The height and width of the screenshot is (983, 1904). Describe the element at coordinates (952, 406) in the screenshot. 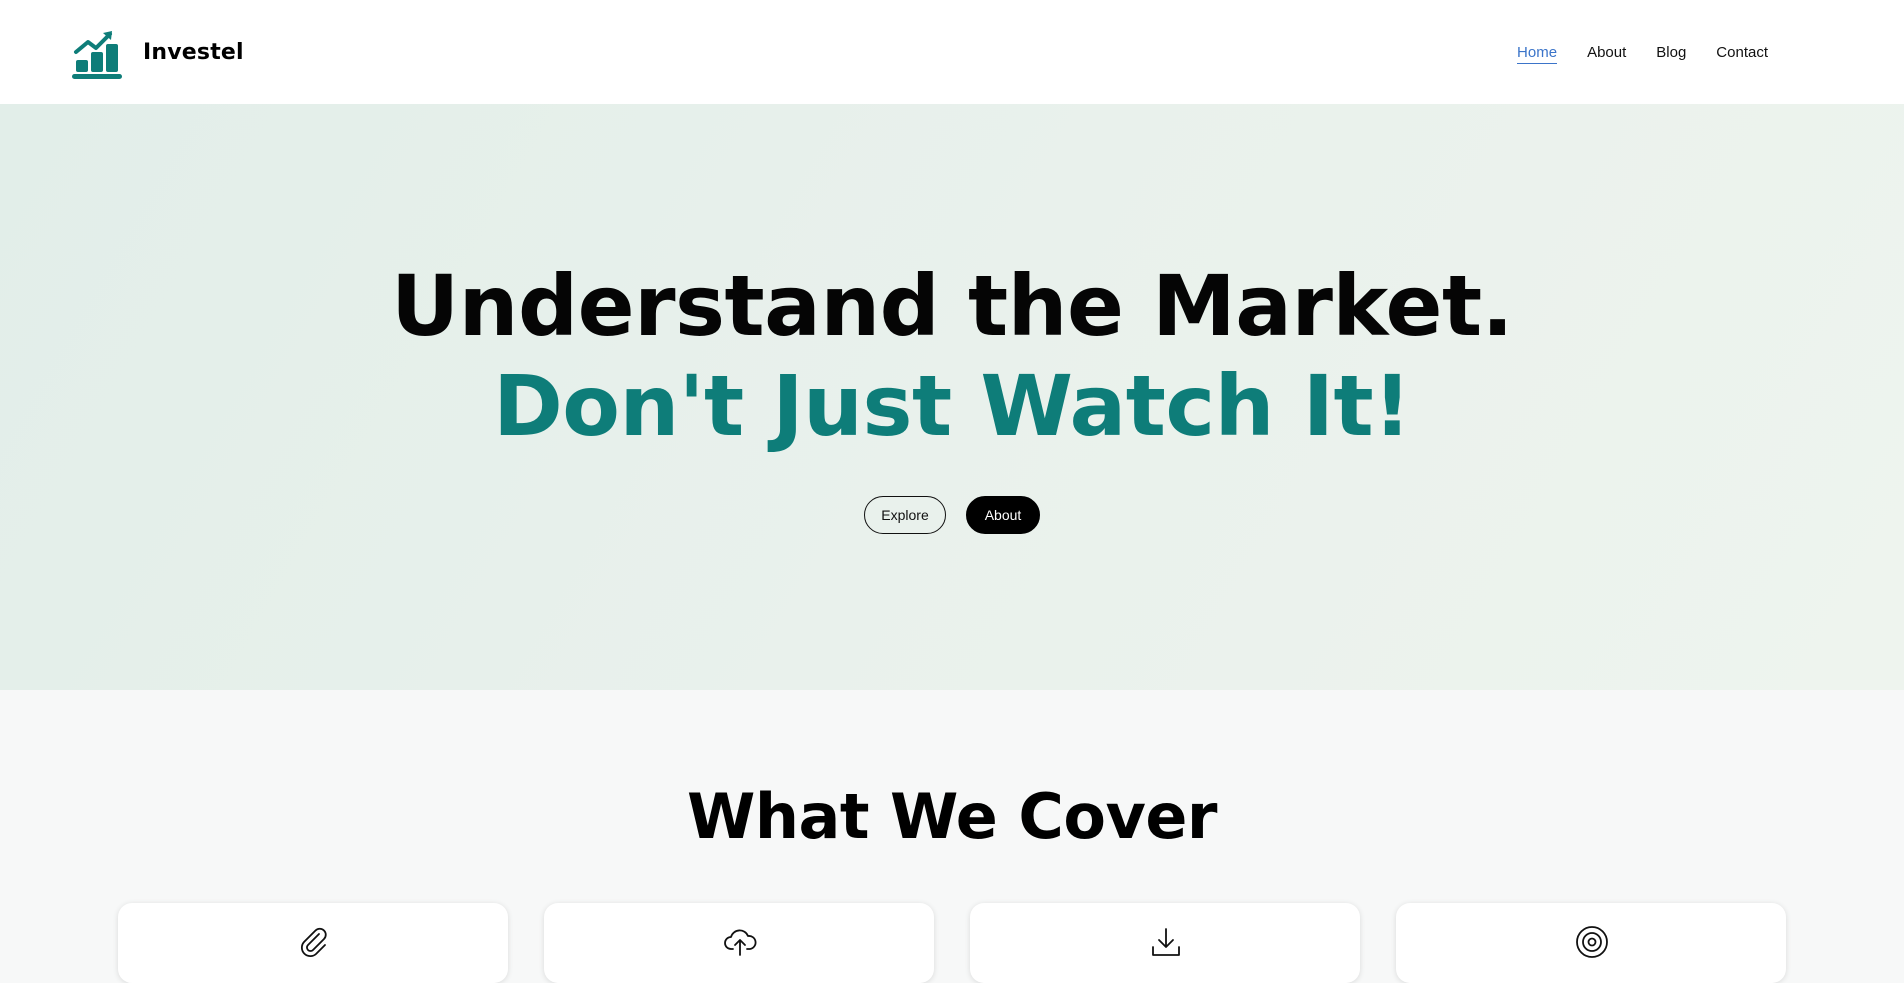

I see `hero-headline-line2: Don't Just Watch It!` at that location.